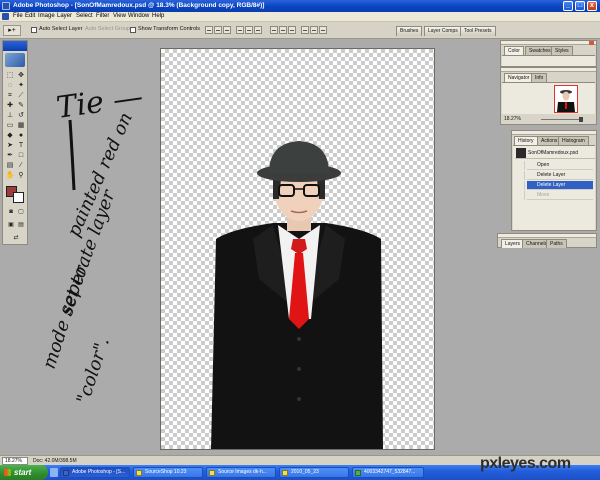 The image size is (600, 480). What do you see at coordinates (227, 30) in the screenshot?
I see `align-bottom-icon` at bounding box center [227, 30].